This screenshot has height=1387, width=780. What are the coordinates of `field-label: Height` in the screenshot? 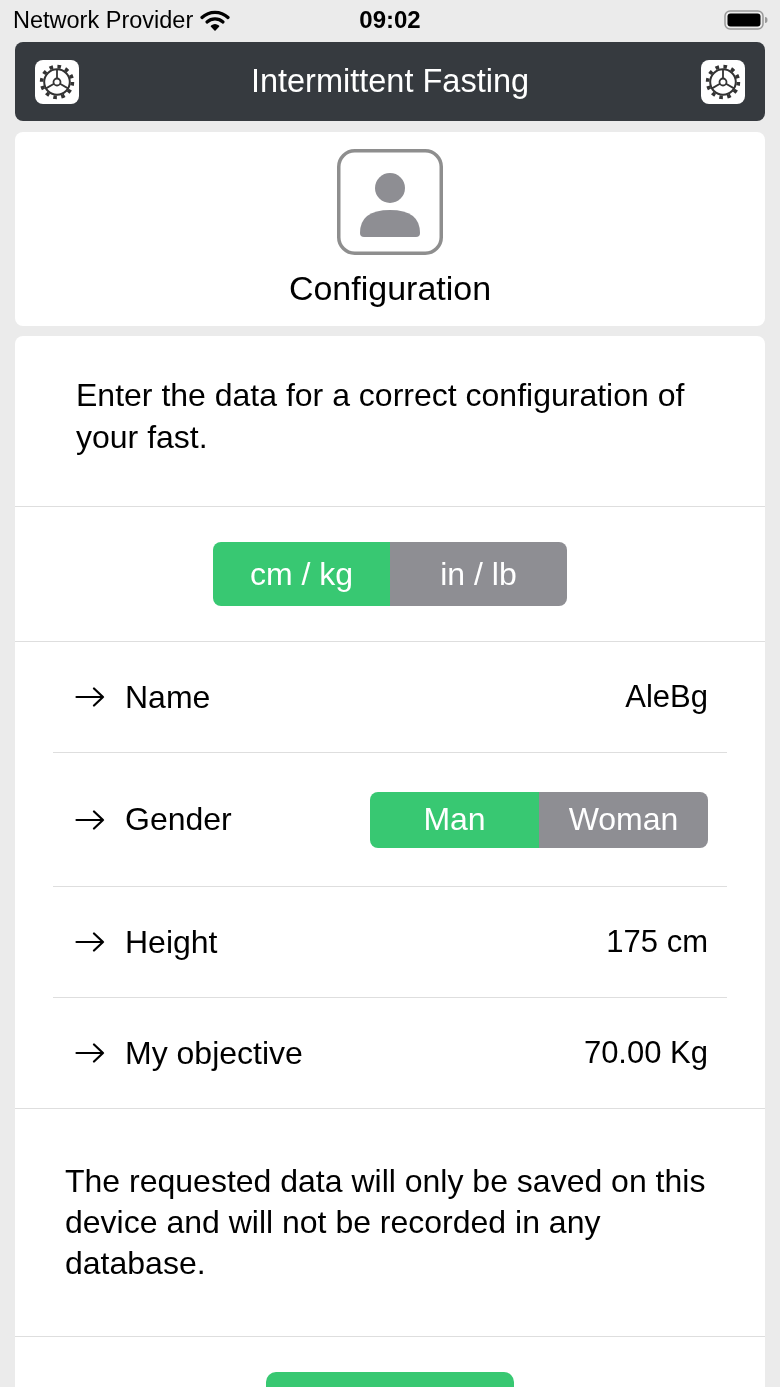 It's located at (171, 942).